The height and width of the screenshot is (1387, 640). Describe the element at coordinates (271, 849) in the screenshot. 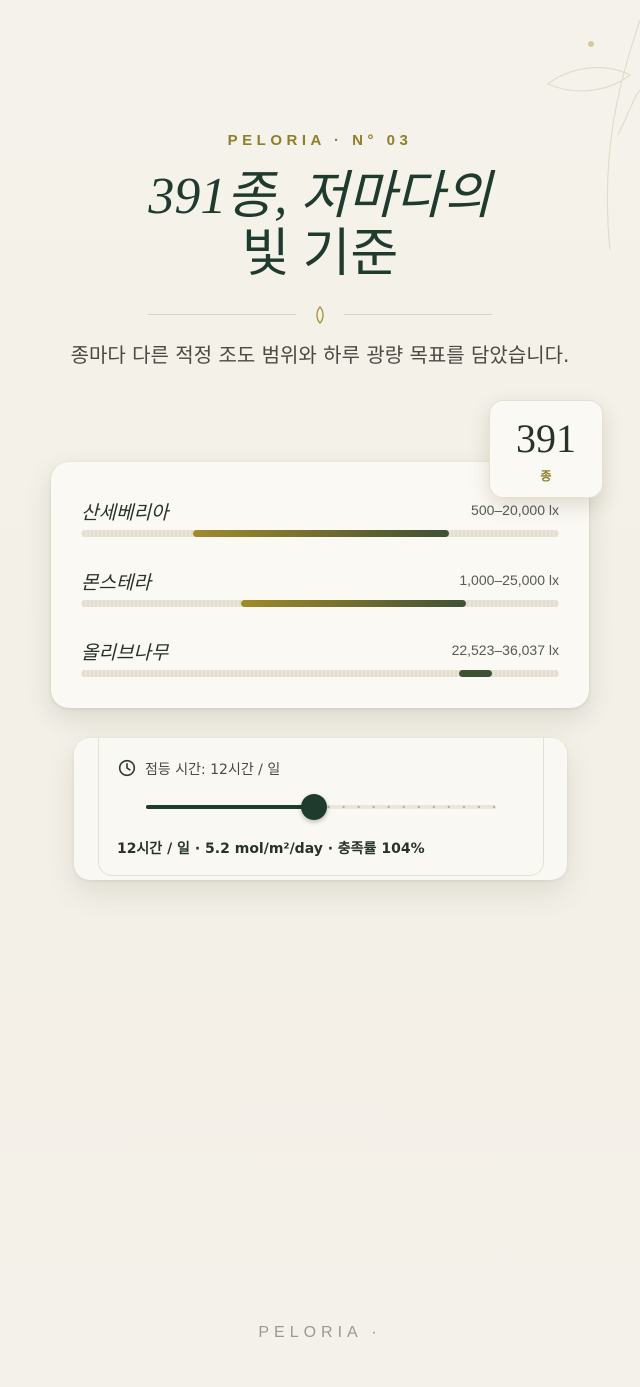

I see `light-summary: 12시간 / 일 · 5.2 mol/m²/day · 충족률 104%` at that location.